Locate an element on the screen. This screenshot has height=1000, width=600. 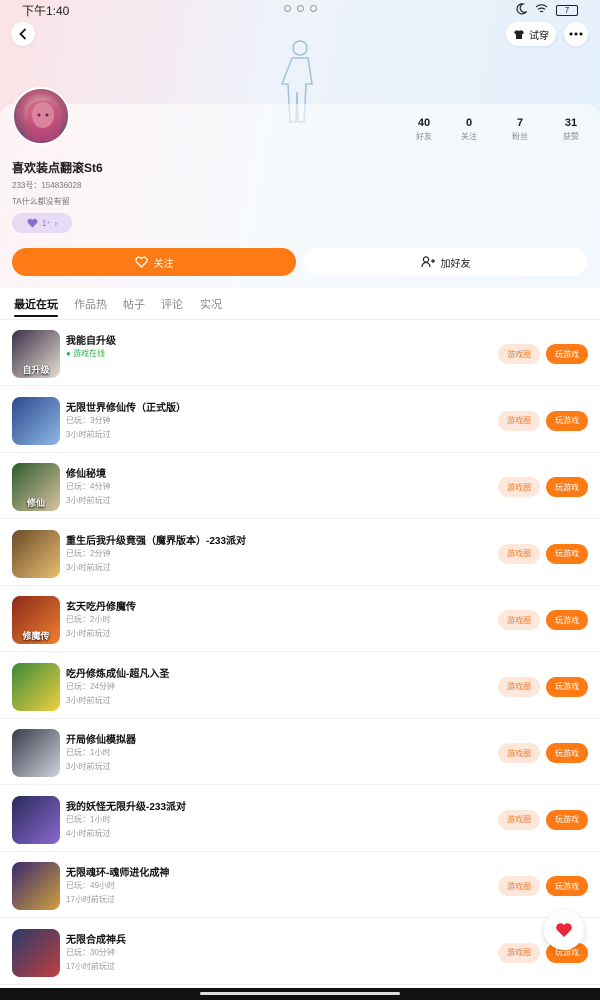
heart-badge: 1⁺ › is located at coordinates (42, 223).